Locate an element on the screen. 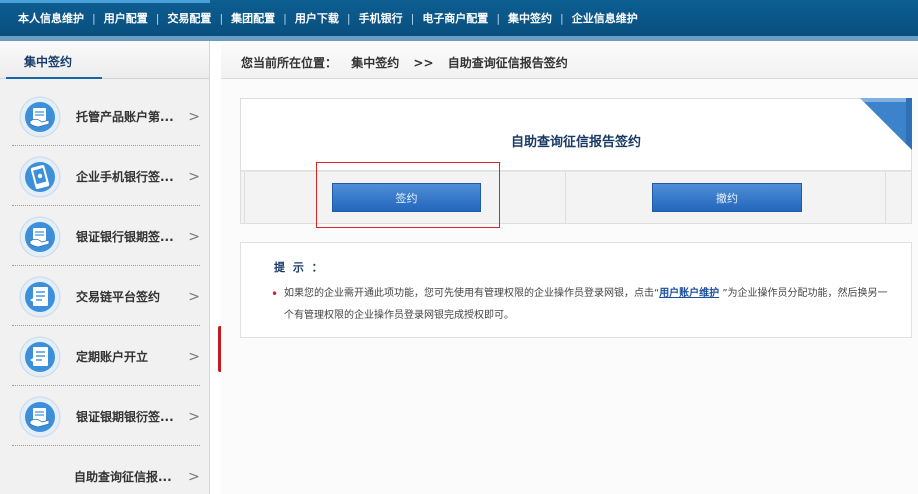  nav-link-7: 集中签约 is located at coordinates (530, 18).